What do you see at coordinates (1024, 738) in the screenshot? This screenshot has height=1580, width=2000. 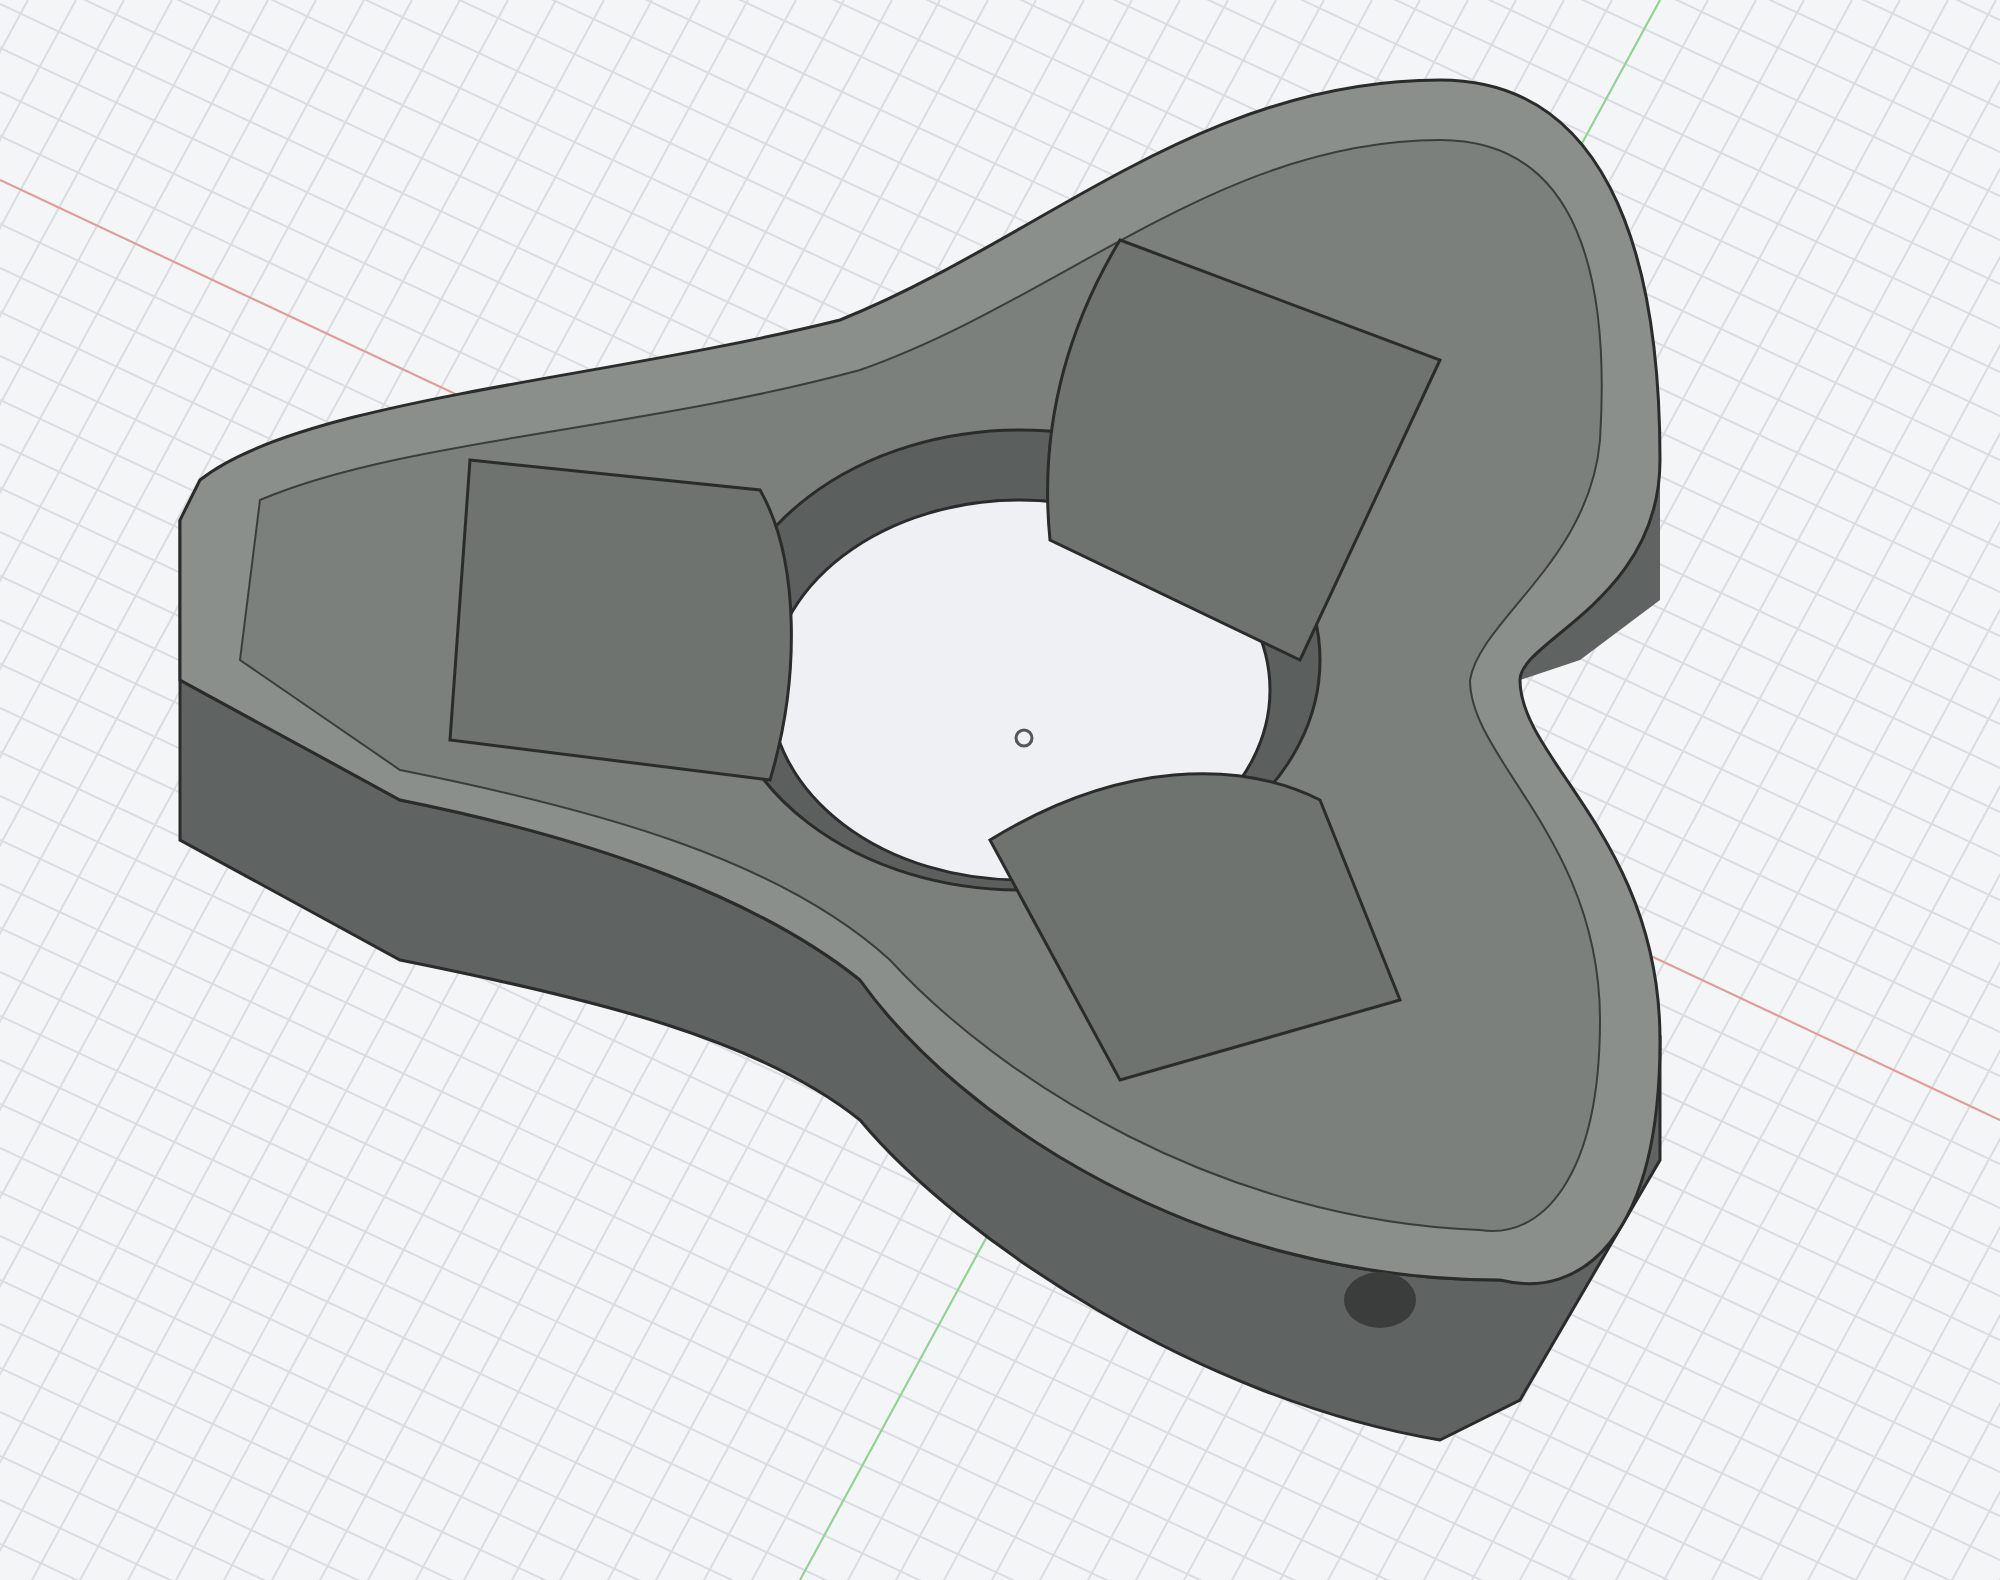 I see `origin-icon` at bounding box center [1024, 738].